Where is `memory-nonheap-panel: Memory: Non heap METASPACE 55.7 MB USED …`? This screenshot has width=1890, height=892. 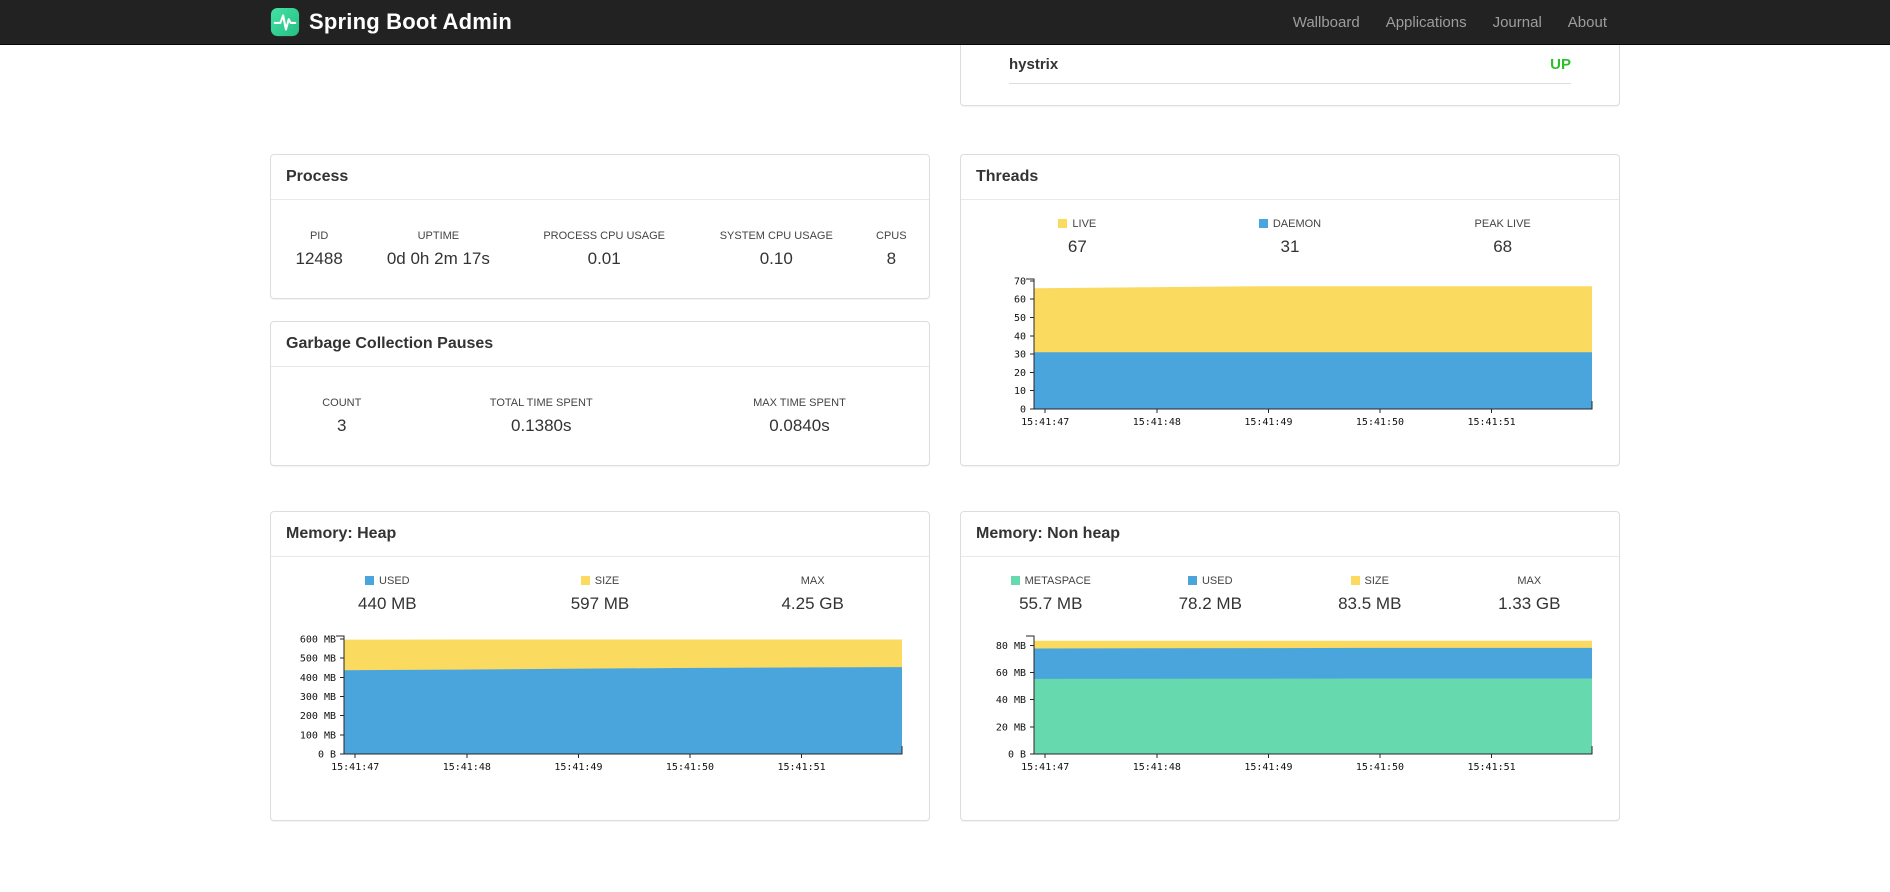
memory-nonheap-panel: Memory: Non heap METASPACE 55.7 MB USED … is located at coordinates (1290, 666).